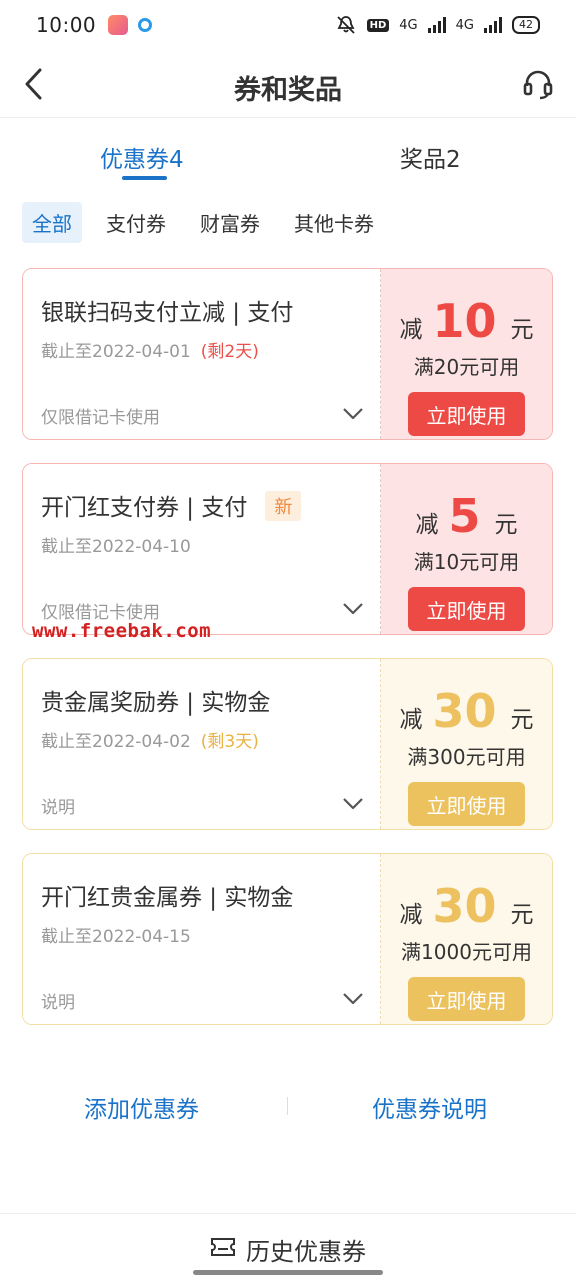 This screenshot has height=1280, width=576. What do you see at coordinates (116, 742) in the screenshot?
I see `expiry-date: 截止至2022-04-02` at bounding box center [116, 742].